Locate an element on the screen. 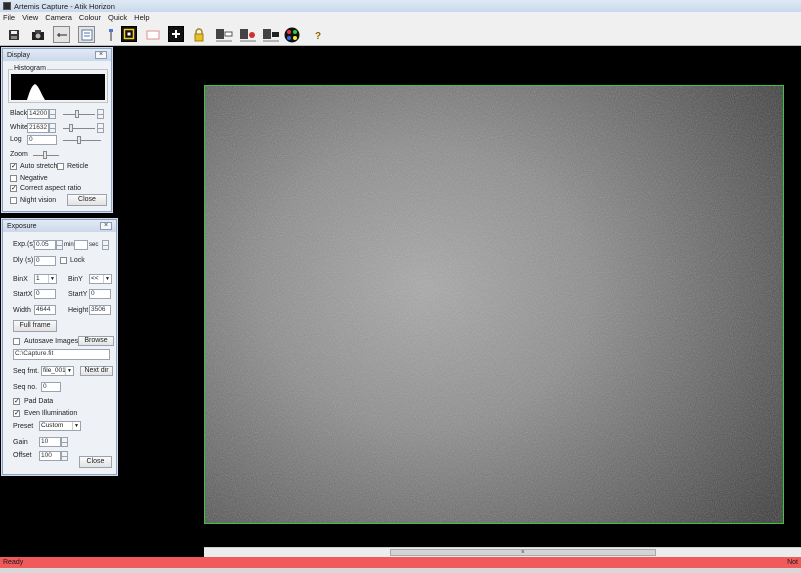 This screenshot has width=801, height=573. capture-sequence-icon is located at coordinates (248, 34).